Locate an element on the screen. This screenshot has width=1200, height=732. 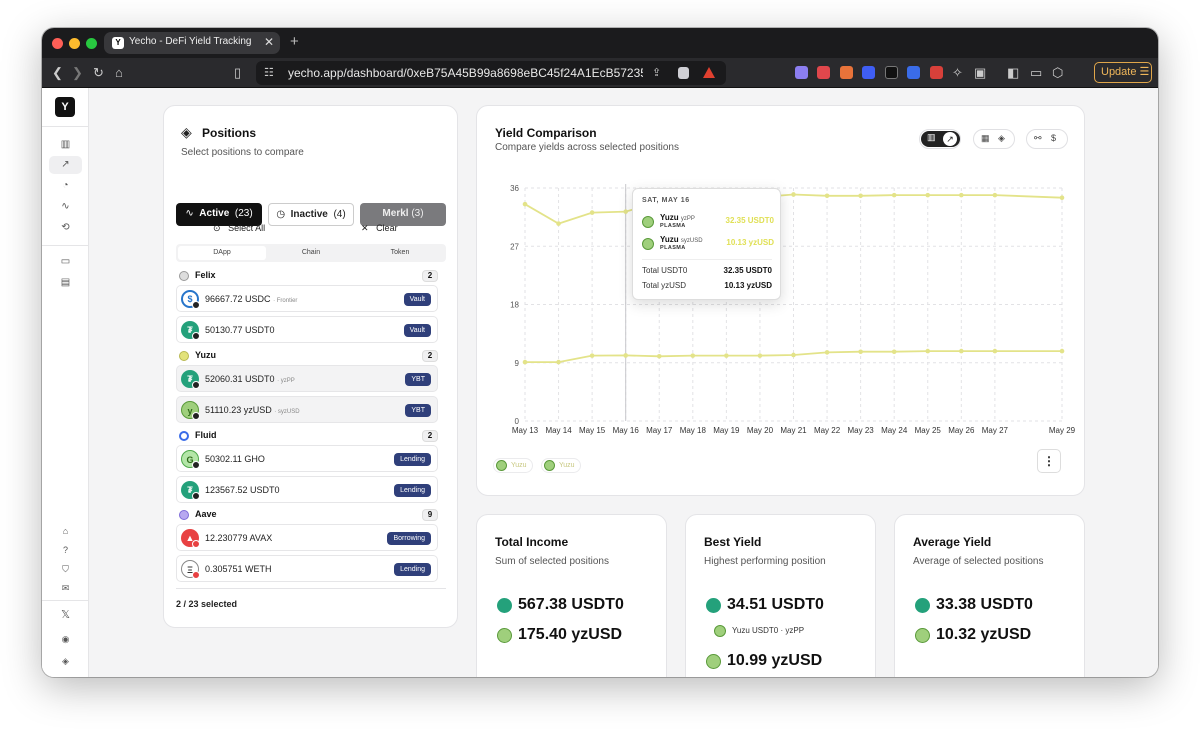
share-icon: ⇪ is located at coordinates (656, 73).